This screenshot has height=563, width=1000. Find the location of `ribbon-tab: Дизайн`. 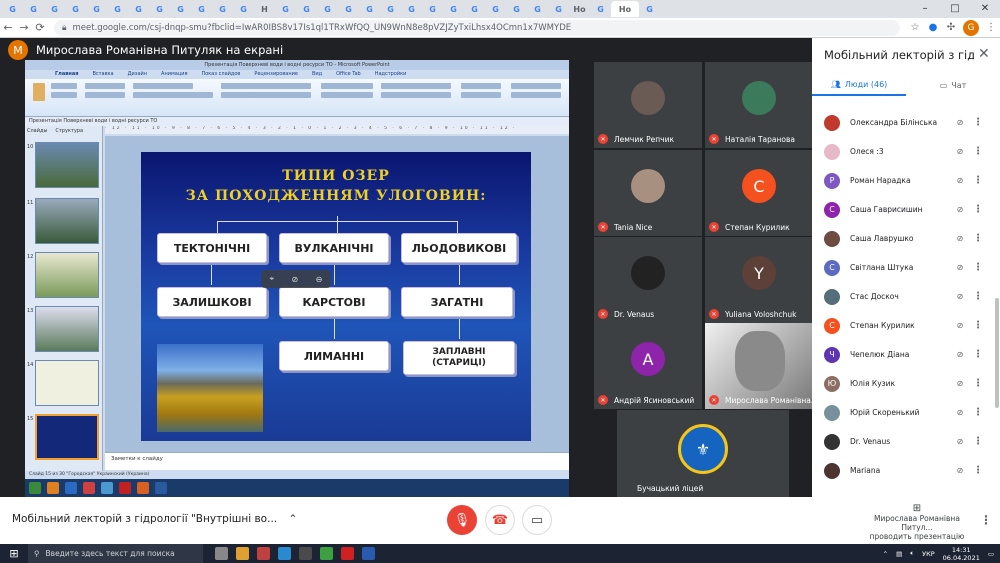

ribbon-tab: Дизайн is located at coordinates (137, 74).